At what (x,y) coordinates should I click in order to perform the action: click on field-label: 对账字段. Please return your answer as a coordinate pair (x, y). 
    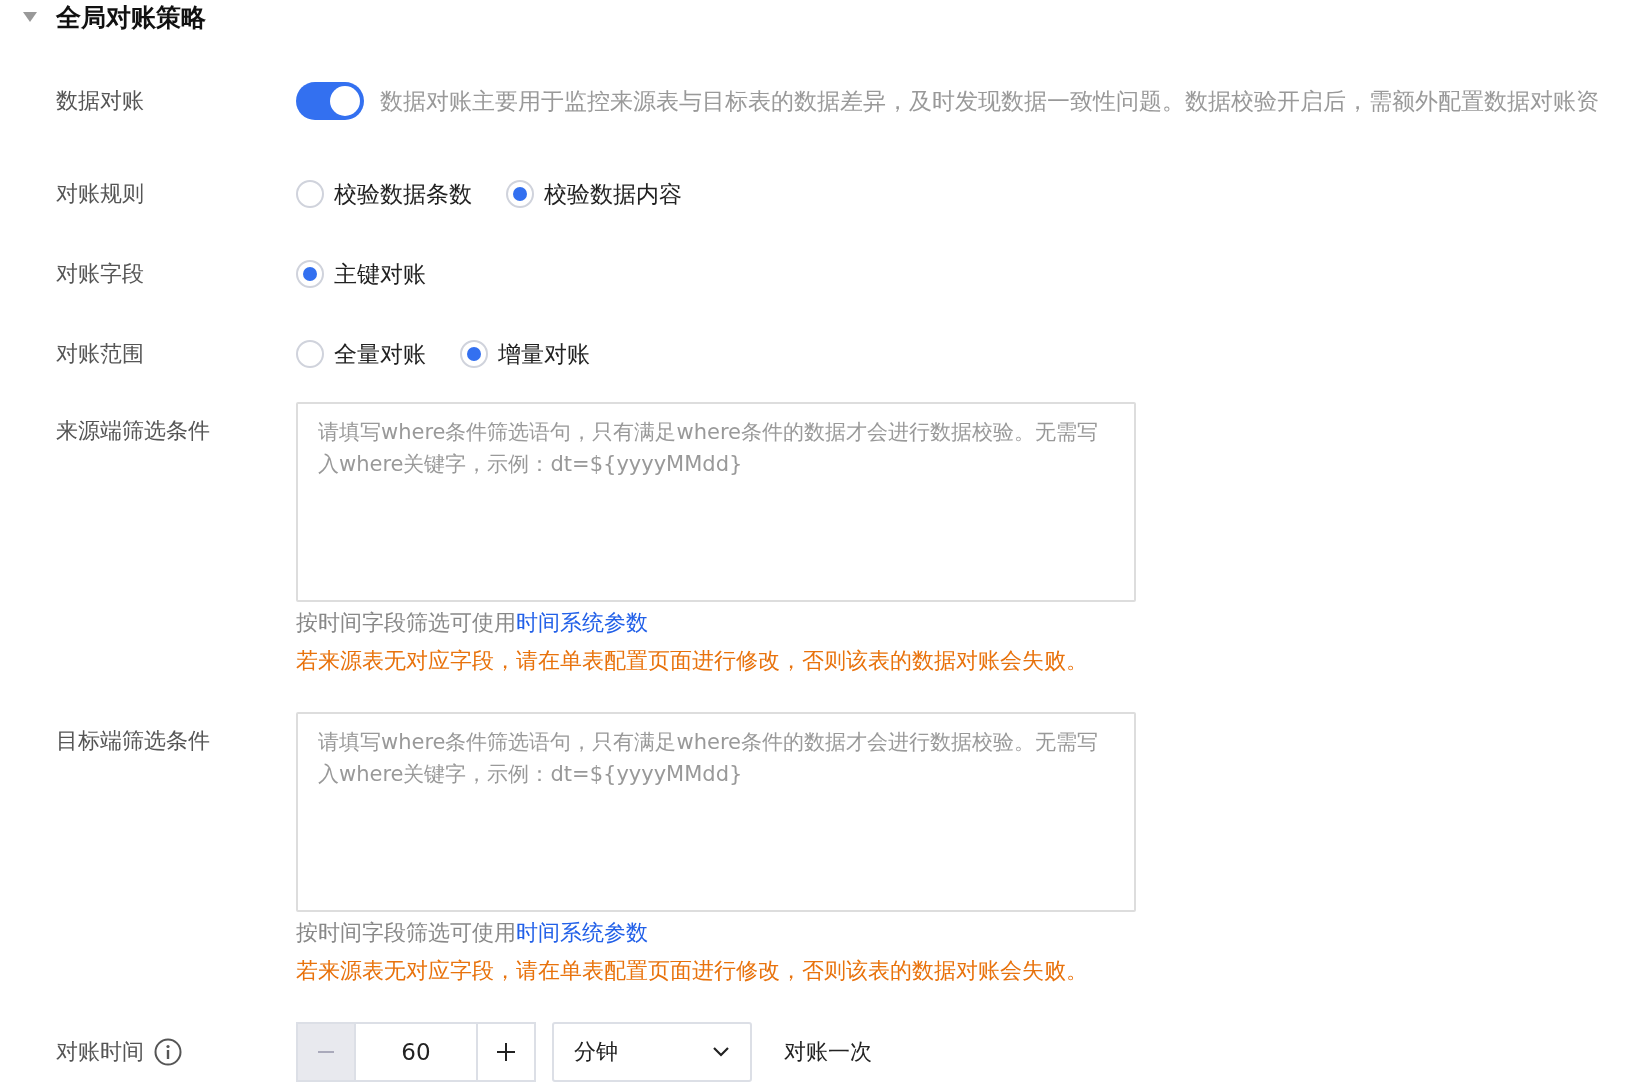
    Looking at the image, I should click on (100, 274).